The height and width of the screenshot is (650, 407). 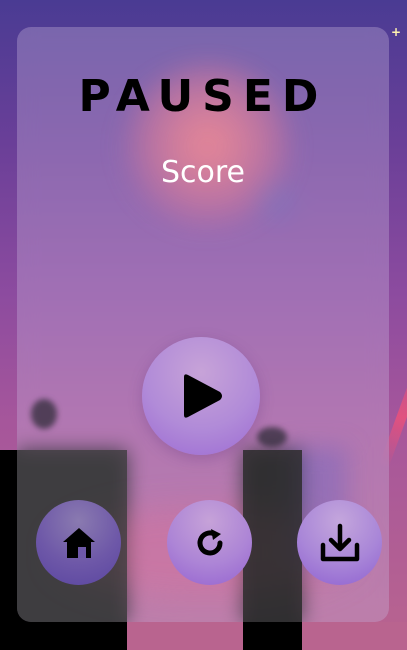 What do you see at coordinates (203, 96) in the screenshot?
I see `pause-title: PAUSED` at bounding box center [203, 96].